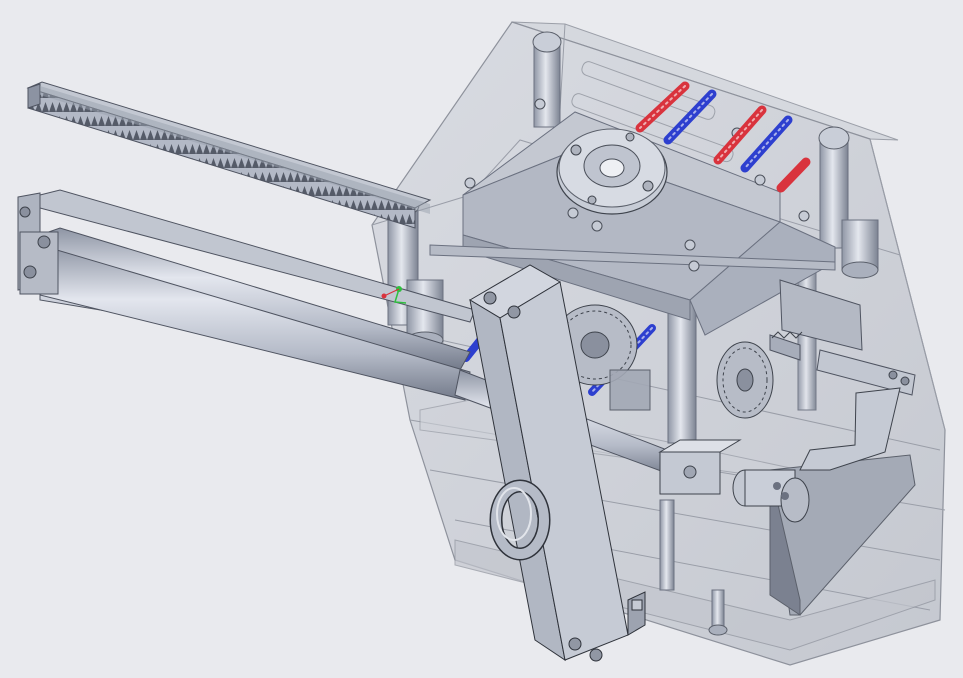 The image size is (963, 678). What do you see at coordinates (612, 171) in the screenshot?
I see `locating-ring` at bounding box center [612, 171].